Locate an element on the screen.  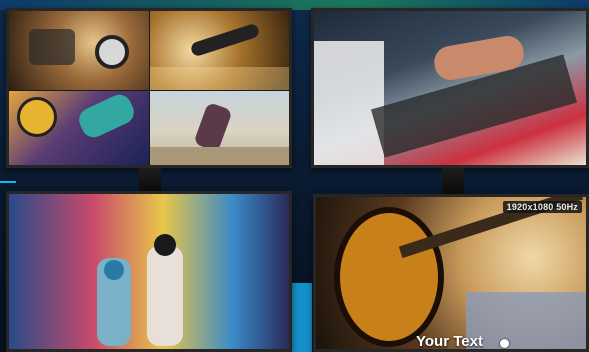
accent-stripe is located at coordinates (302, 317).